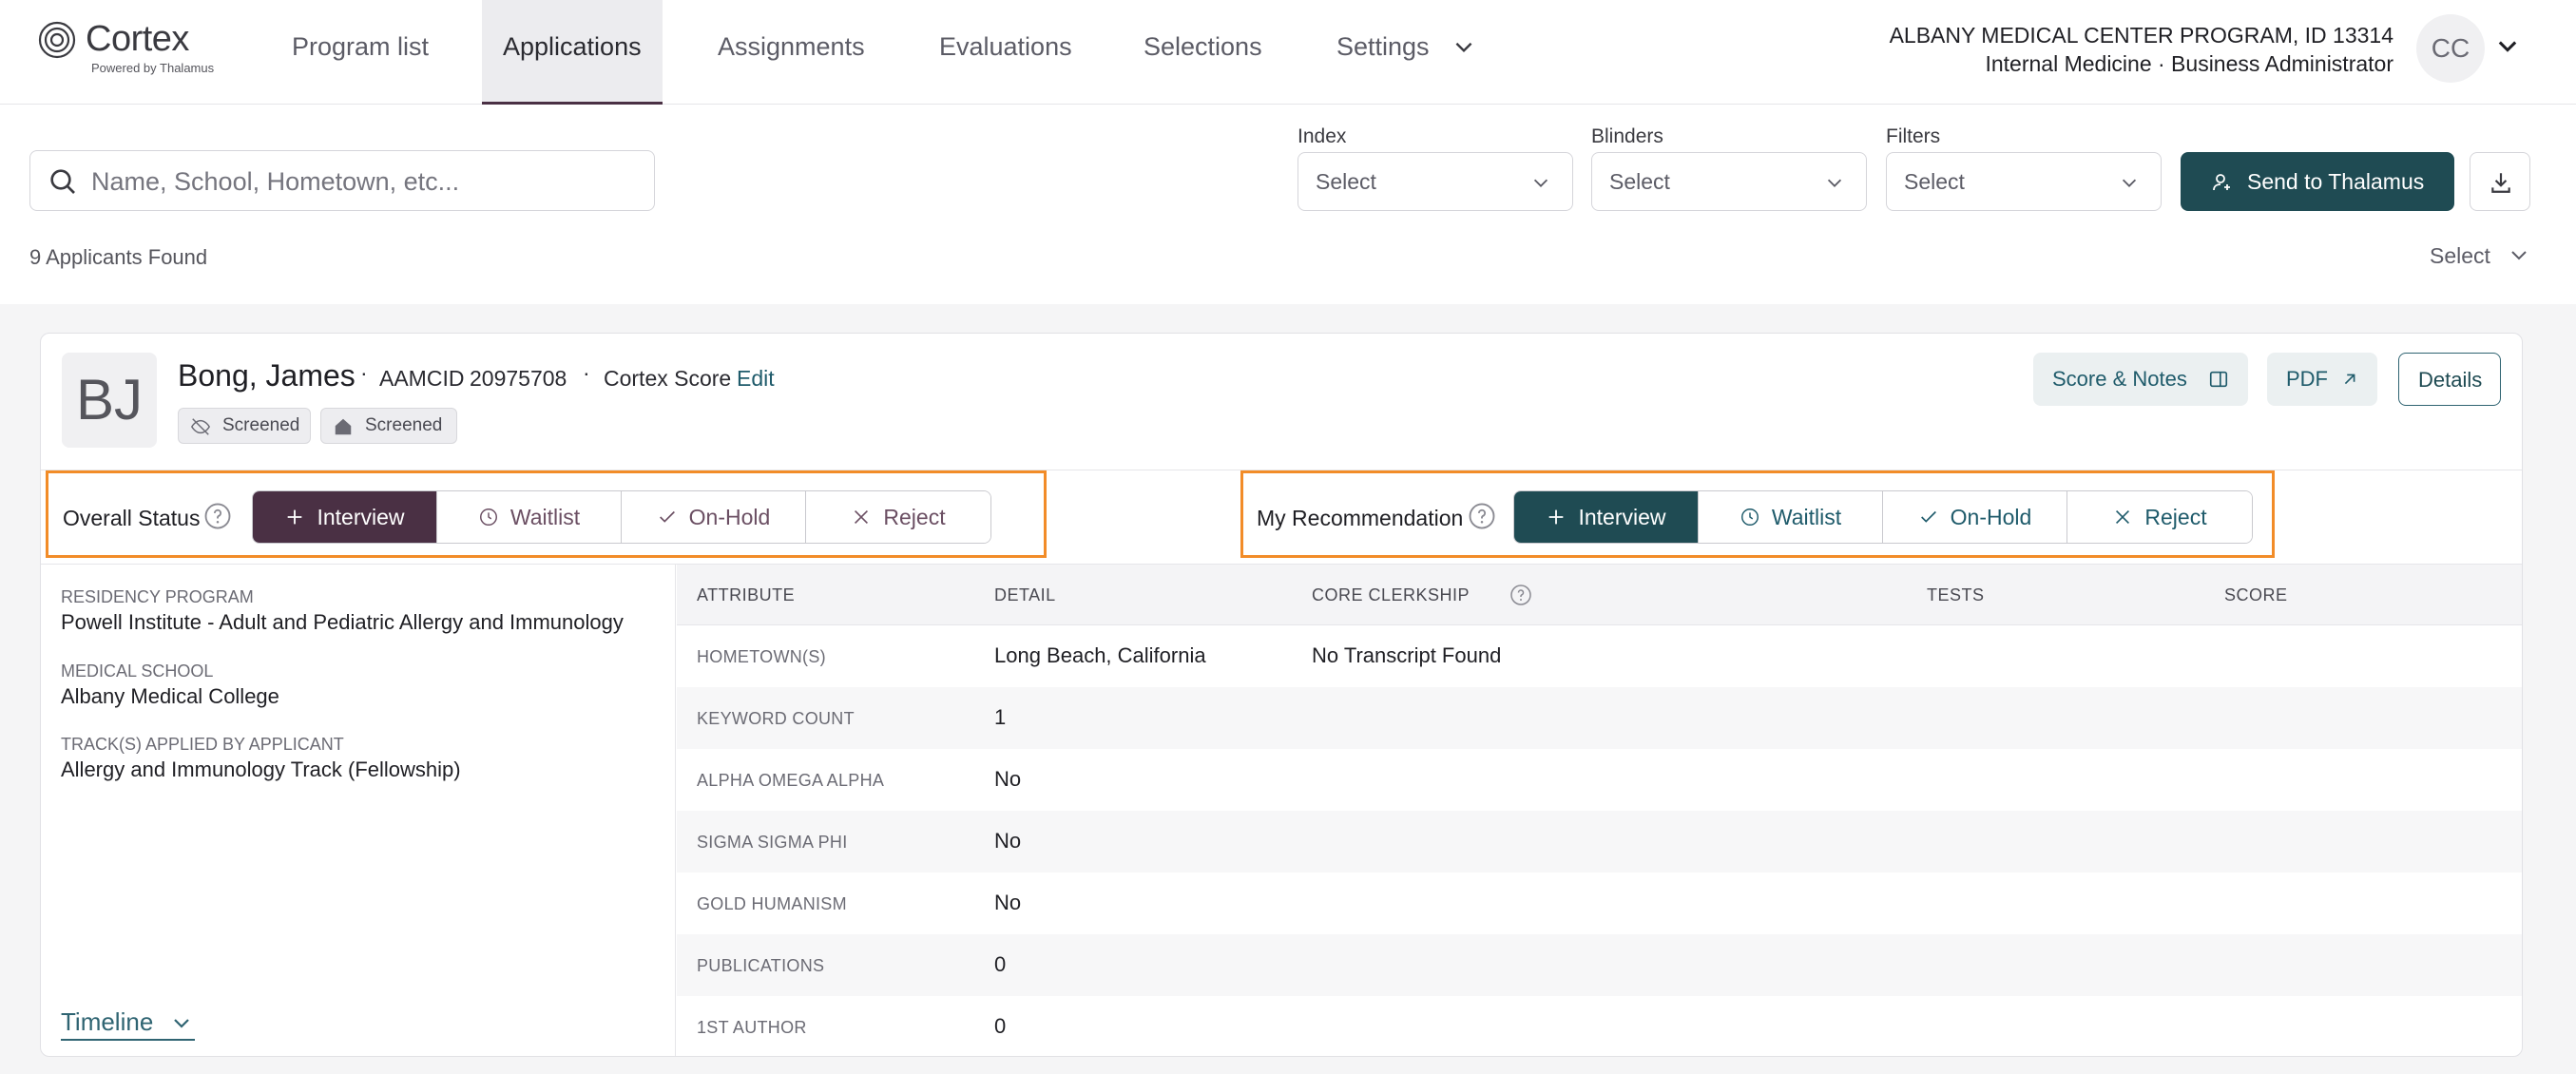 The height and width of the screenshot is (1074, 2576). I want to click on applicant-name: Bong, James, so click(267, 375).